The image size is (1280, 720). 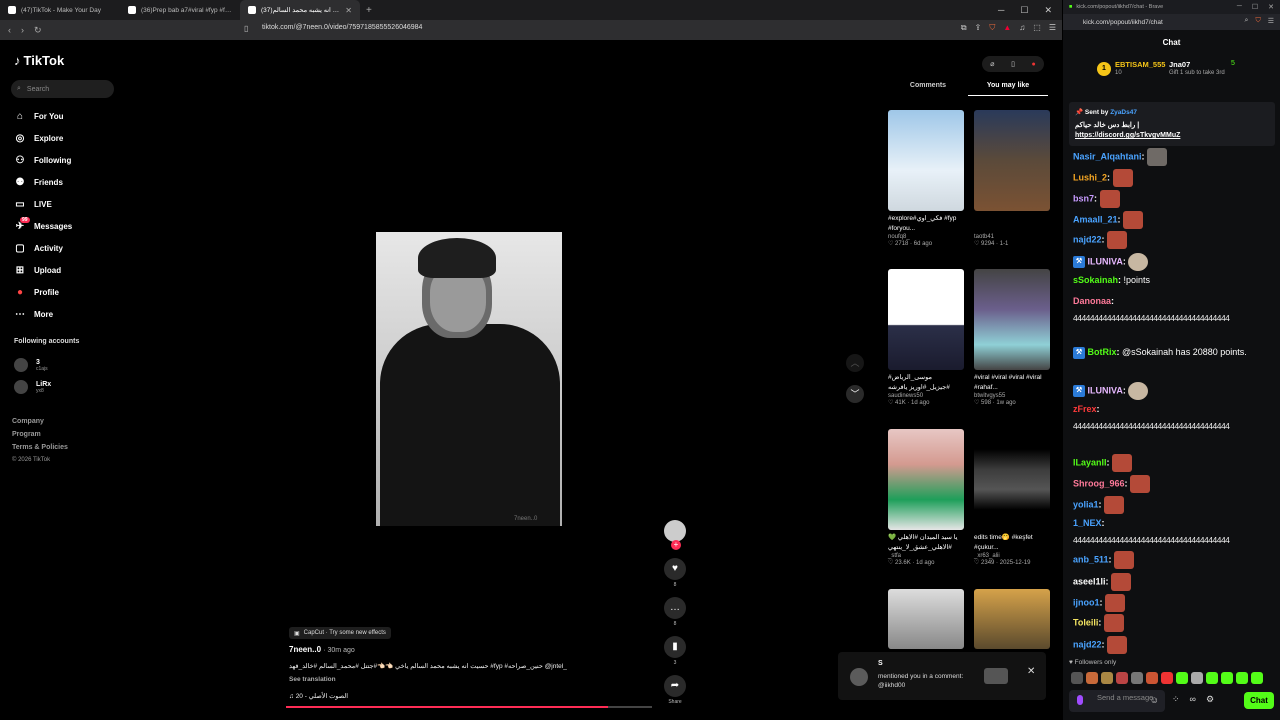 What do you see at coordinates (60, 10) in the screenshot?
I see `tab-tiktok-home: (47)TikTok - Make Your Day` at bounding box center [60, 10].